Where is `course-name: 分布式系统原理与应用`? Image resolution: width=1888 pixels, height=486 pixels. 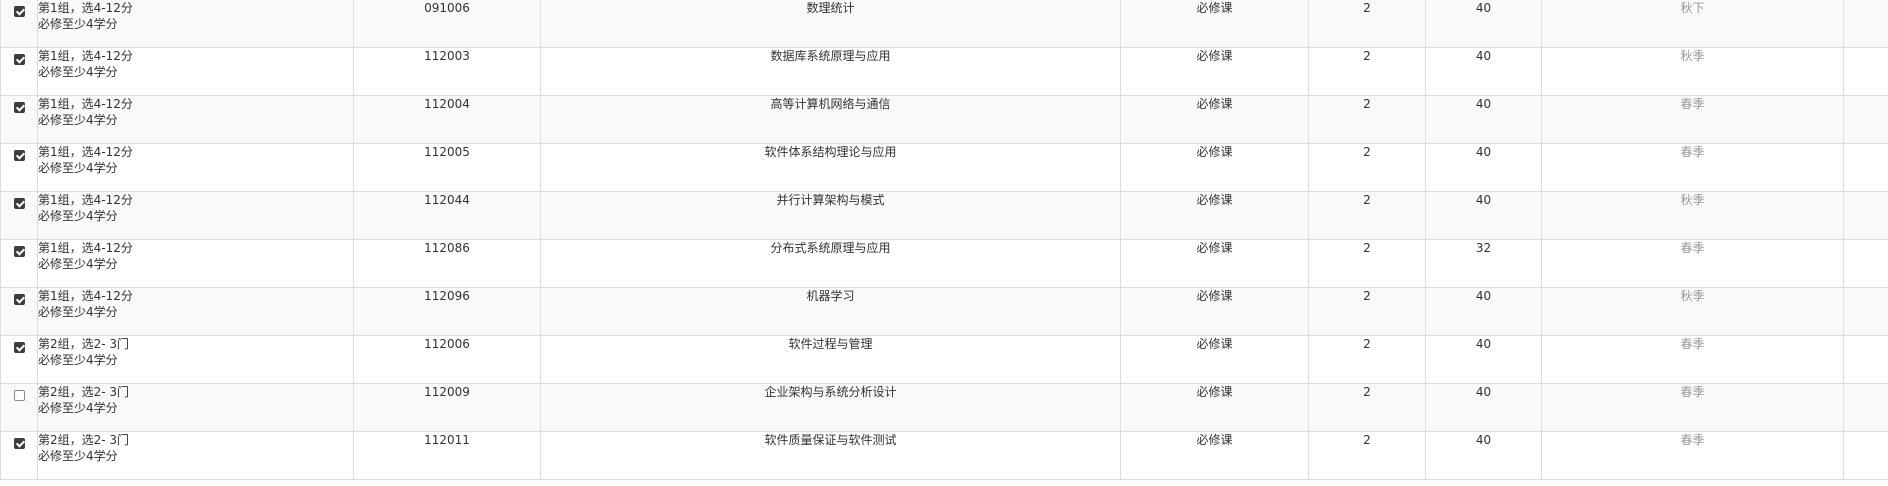 course-name: 分布式系统原理与应用 is located at coordinates (830, 263).